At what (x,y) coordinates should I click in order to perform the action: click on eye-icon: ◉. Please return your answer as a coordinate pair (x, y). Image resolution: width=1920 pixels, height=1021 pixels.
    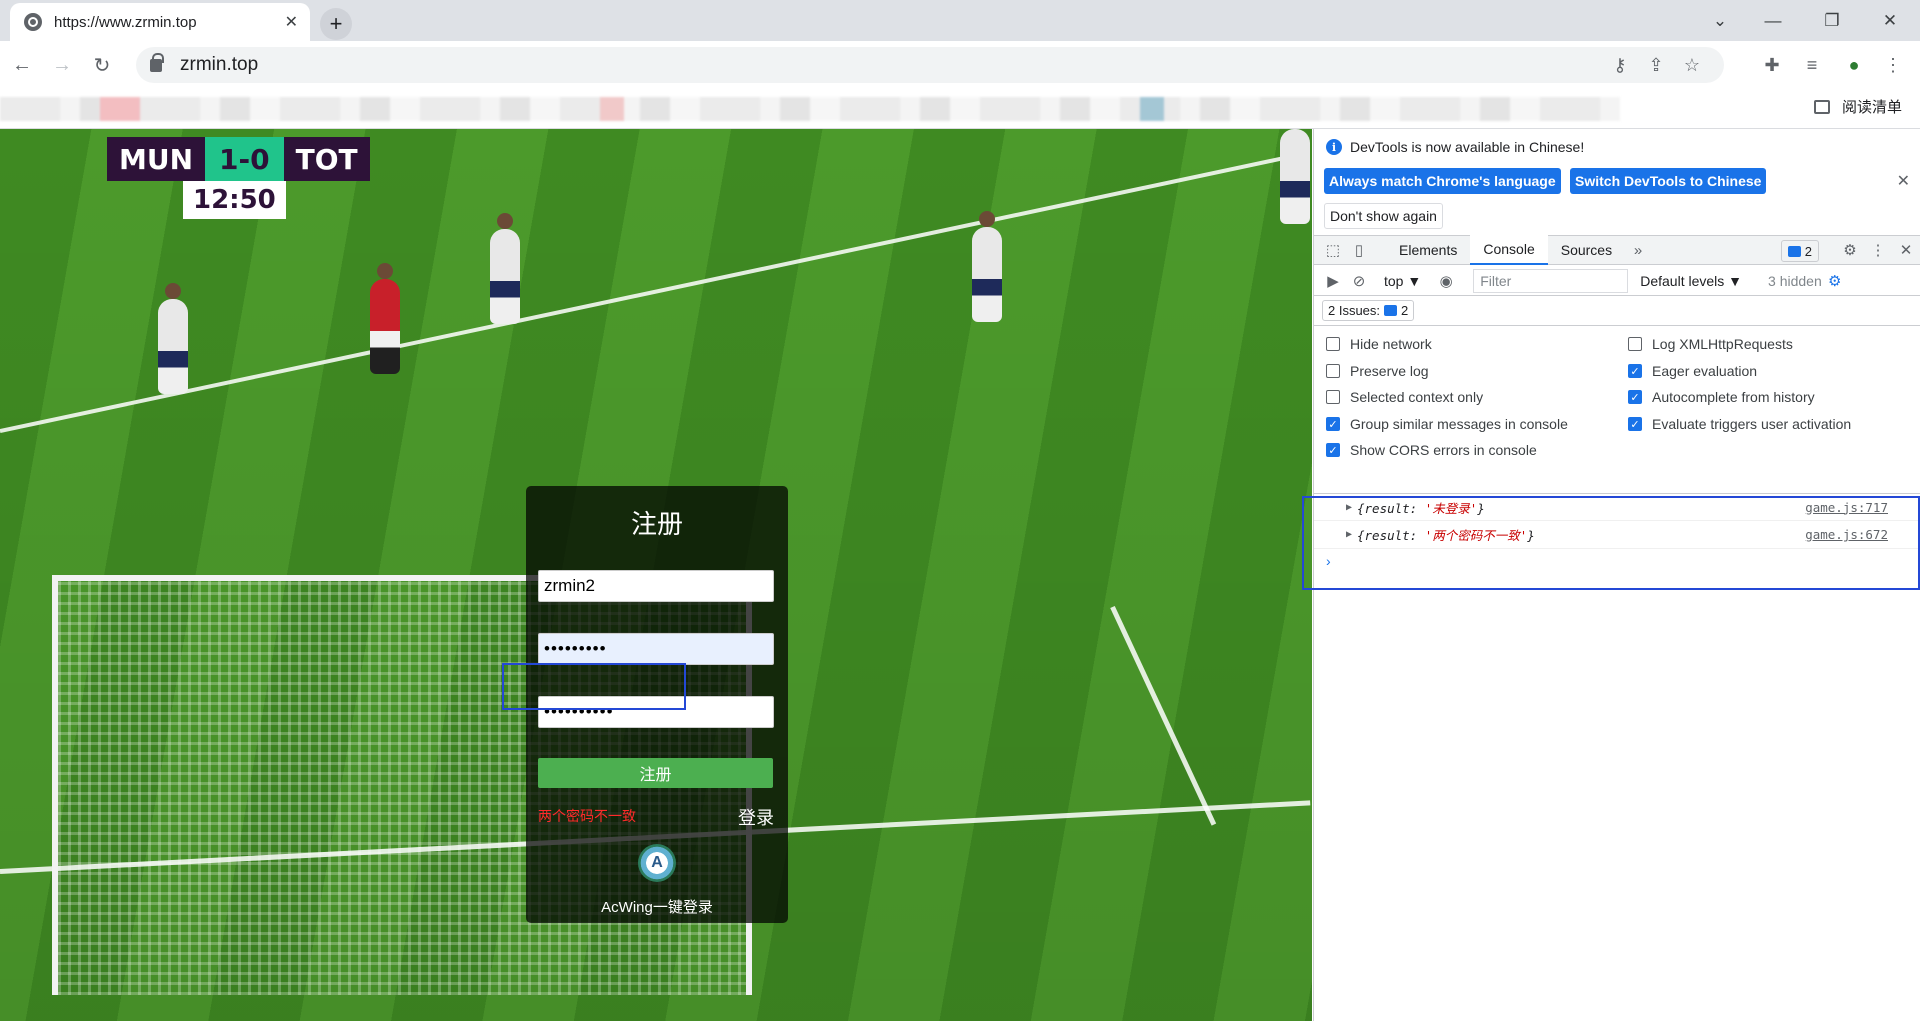
    Looking at the image, I should click on (1446, 281).